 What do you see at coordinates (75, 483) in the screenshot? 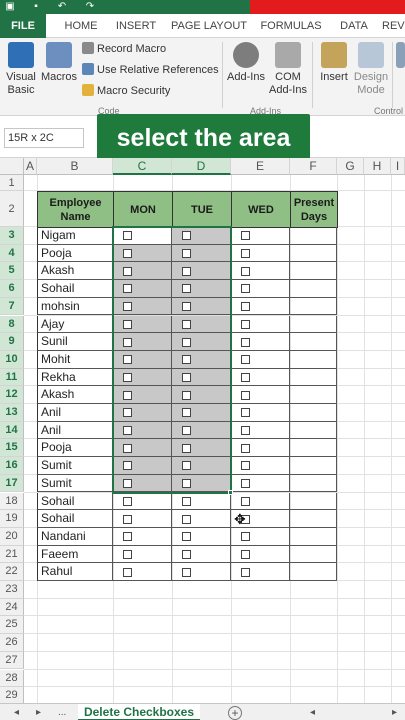
I see `employee-name-cell: Sumit` at bounding box center [75, 483].